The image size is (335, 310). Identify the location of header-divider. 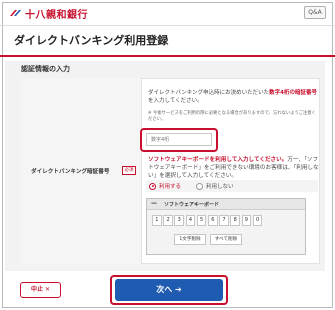
(167, 25).